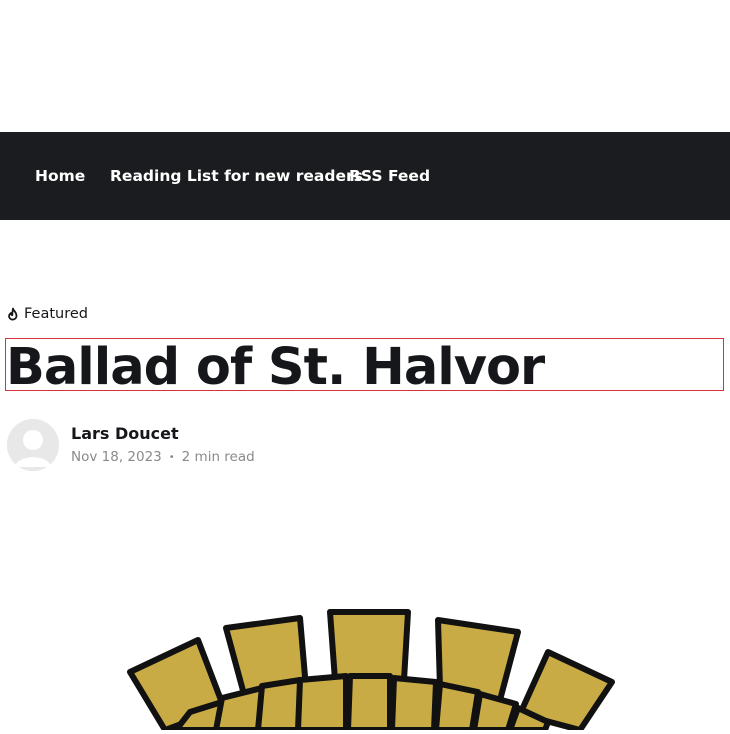  What do you see at coordinates (60, 176) in the screenshot?
I see `nav-link-home: Home` at bounding box center [60, 176].